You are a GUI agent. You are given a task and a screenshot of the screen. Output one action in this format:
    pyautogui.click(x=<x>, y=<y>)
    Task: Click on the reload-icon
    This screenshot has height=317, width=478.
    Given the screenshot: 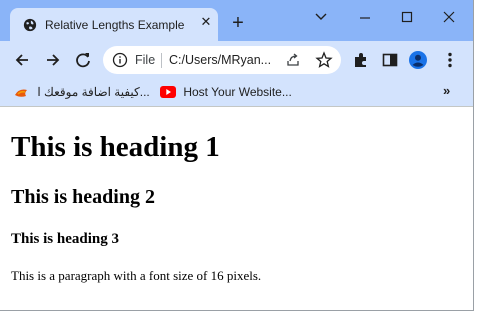 What is the action you would take?
    pyautogui.click(x=83, y=60)
    